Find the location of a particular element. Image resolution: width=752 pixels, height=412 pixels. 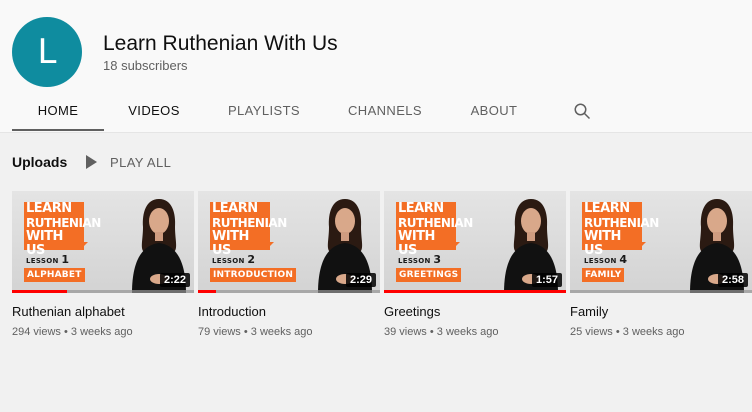

video-duration: 2:58 is located at coordinates (732, 280).